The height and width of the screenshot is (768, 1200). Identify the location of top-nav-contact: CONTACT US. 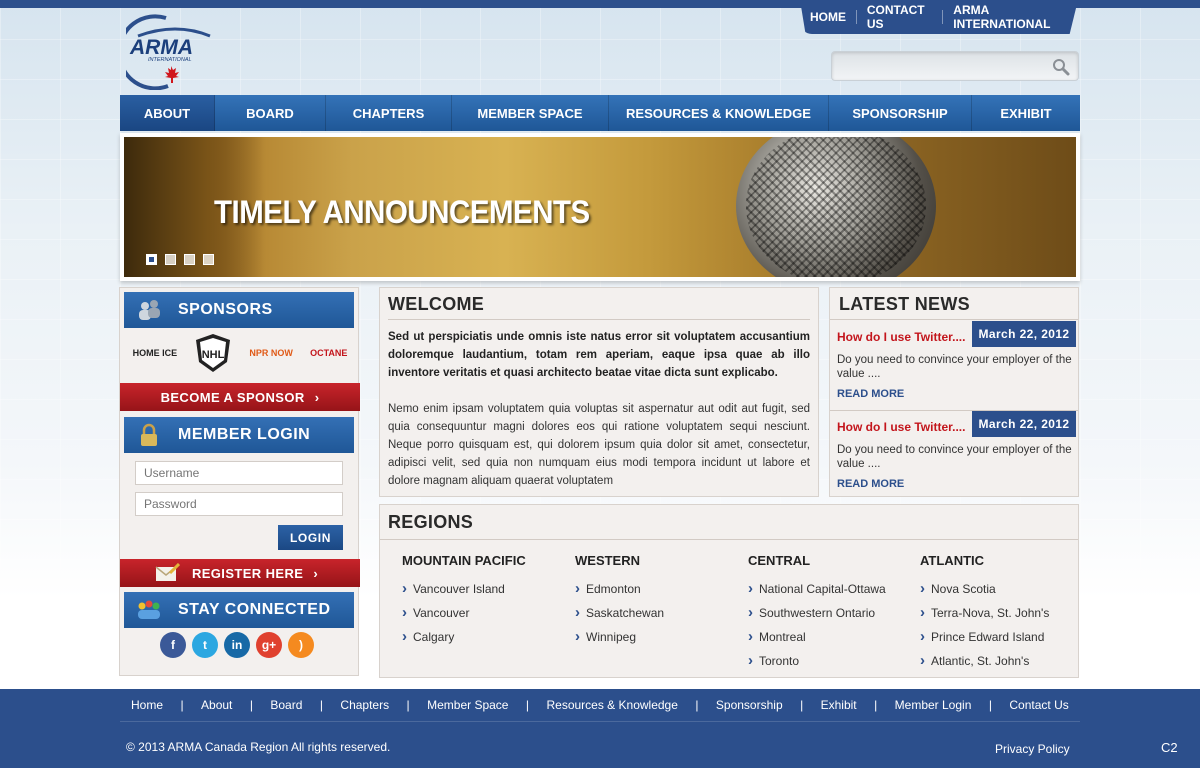
(900, 17).